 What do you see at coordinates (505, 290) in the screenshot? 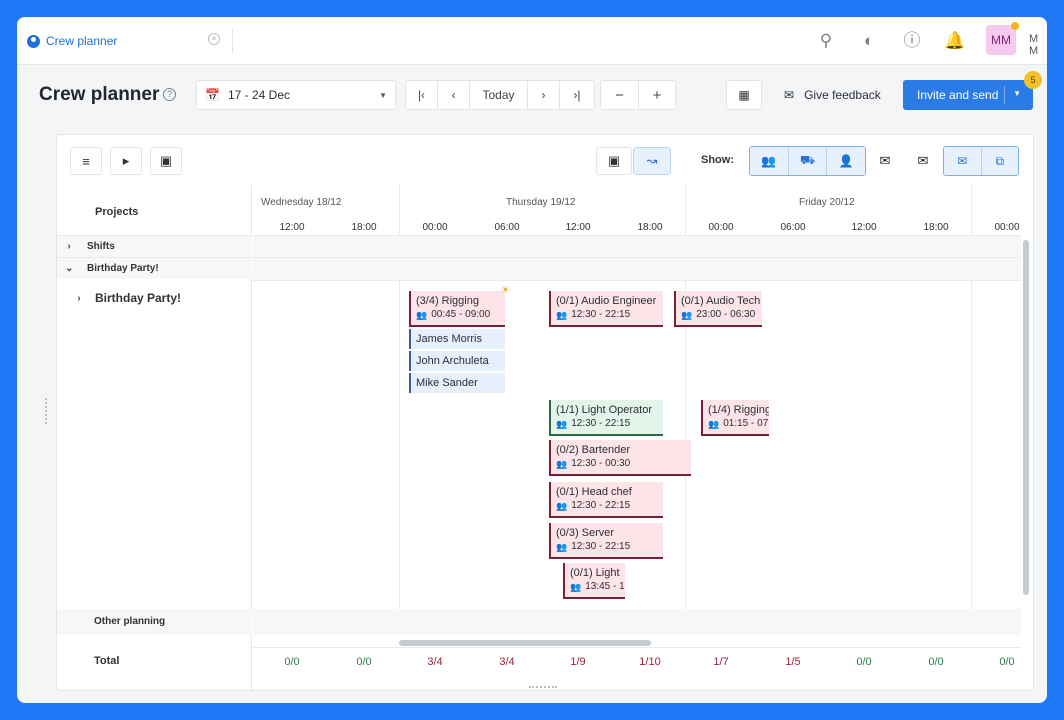
I see `sun-icon: ☀` at bounding box center [505, 290].